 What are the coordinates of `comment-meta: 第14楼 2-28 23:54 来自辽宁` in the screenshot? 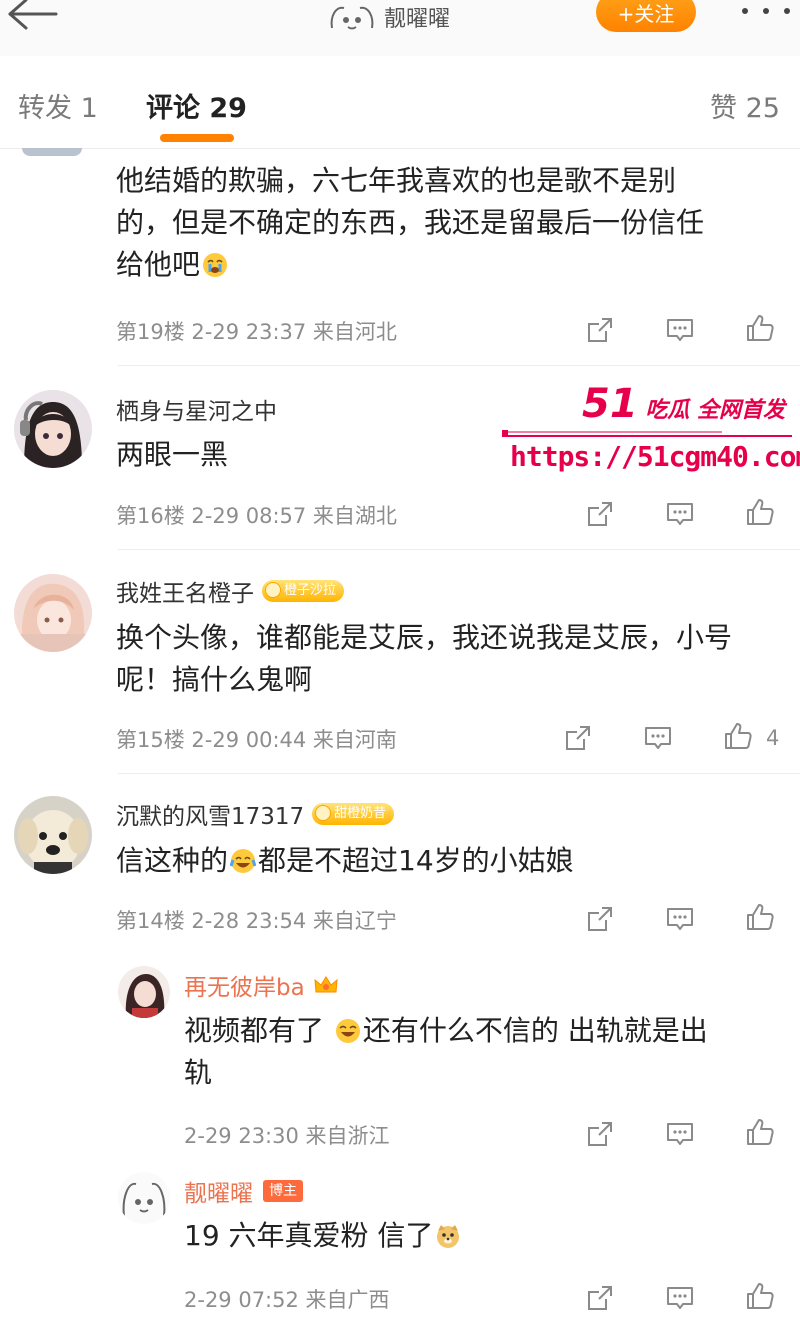 It's located at (256, 921).